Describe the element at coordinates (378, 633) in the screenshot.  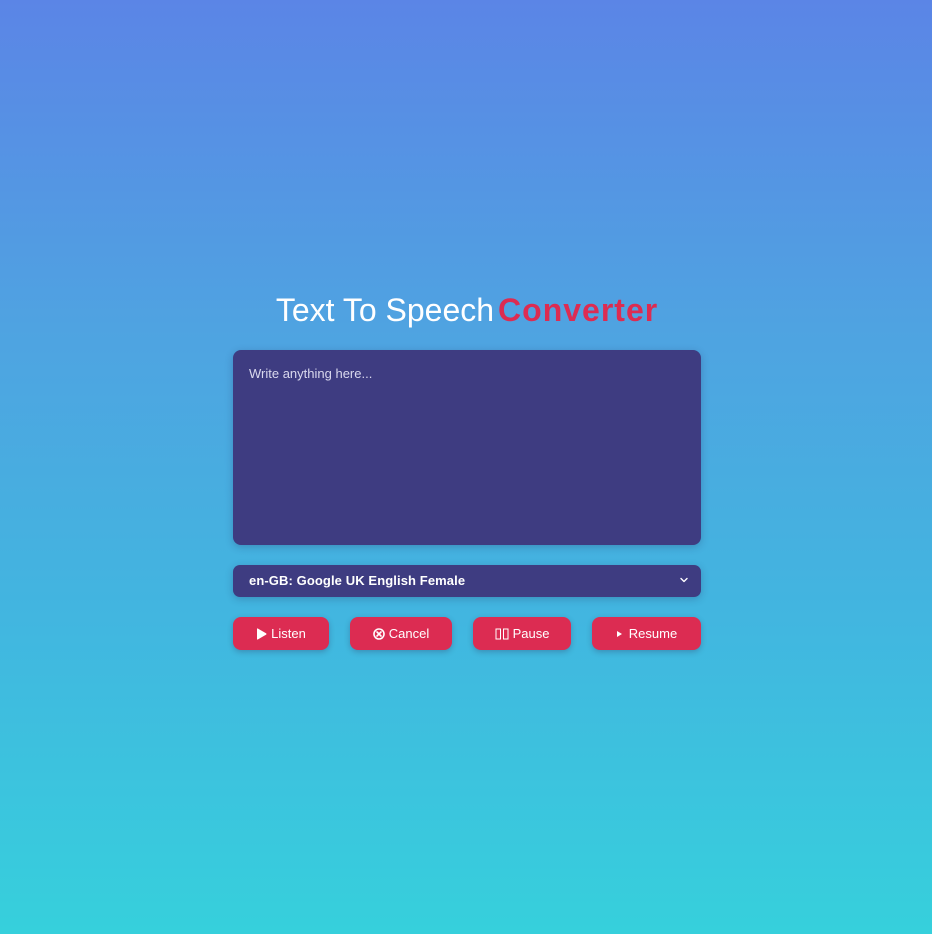
I see `cancel-circle-icon` at that location.